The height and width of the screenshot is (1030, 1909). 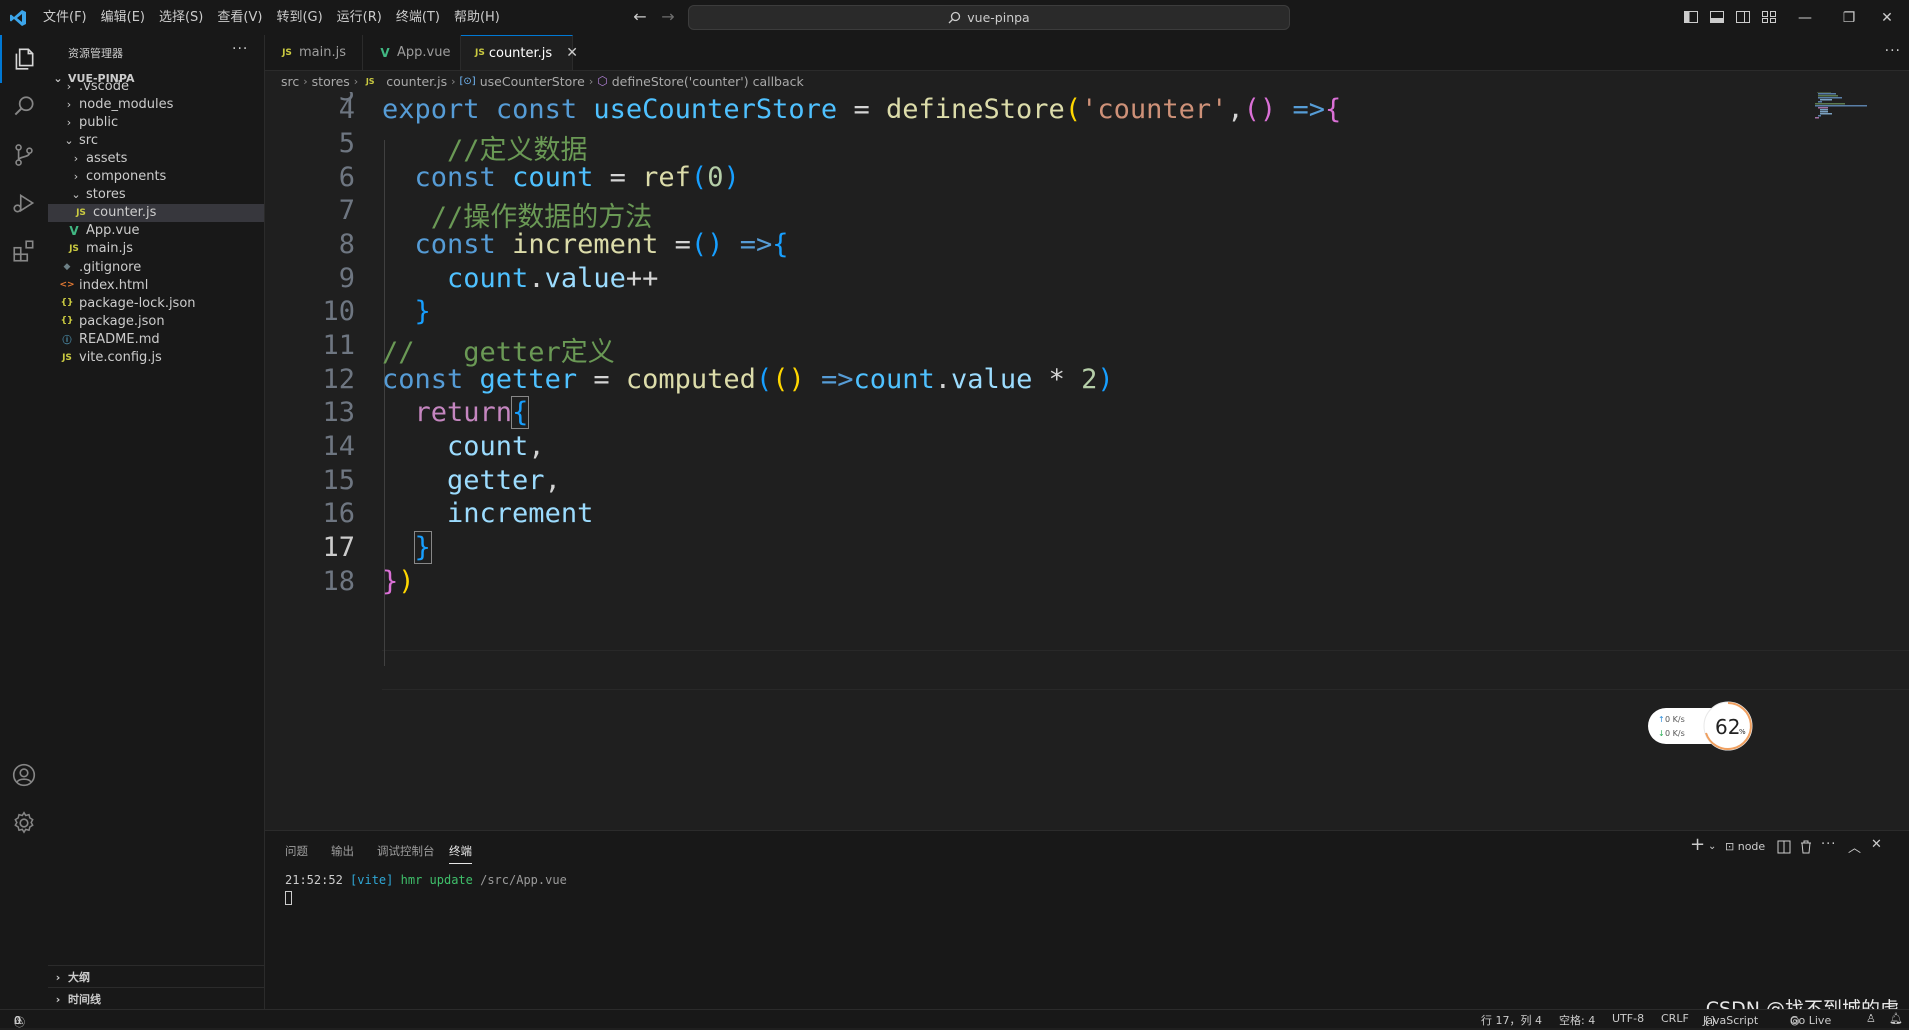 I want to click on tree-file: <> index.html, so click(x=156, y=285).